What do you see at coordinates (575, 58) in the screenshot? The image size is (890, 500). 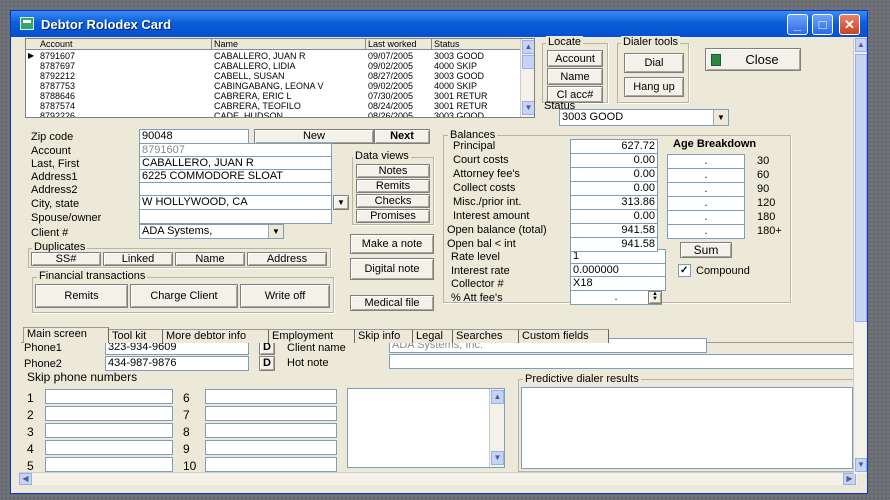 I see `locate-account-button: Account` at bounding box center [575, 58].